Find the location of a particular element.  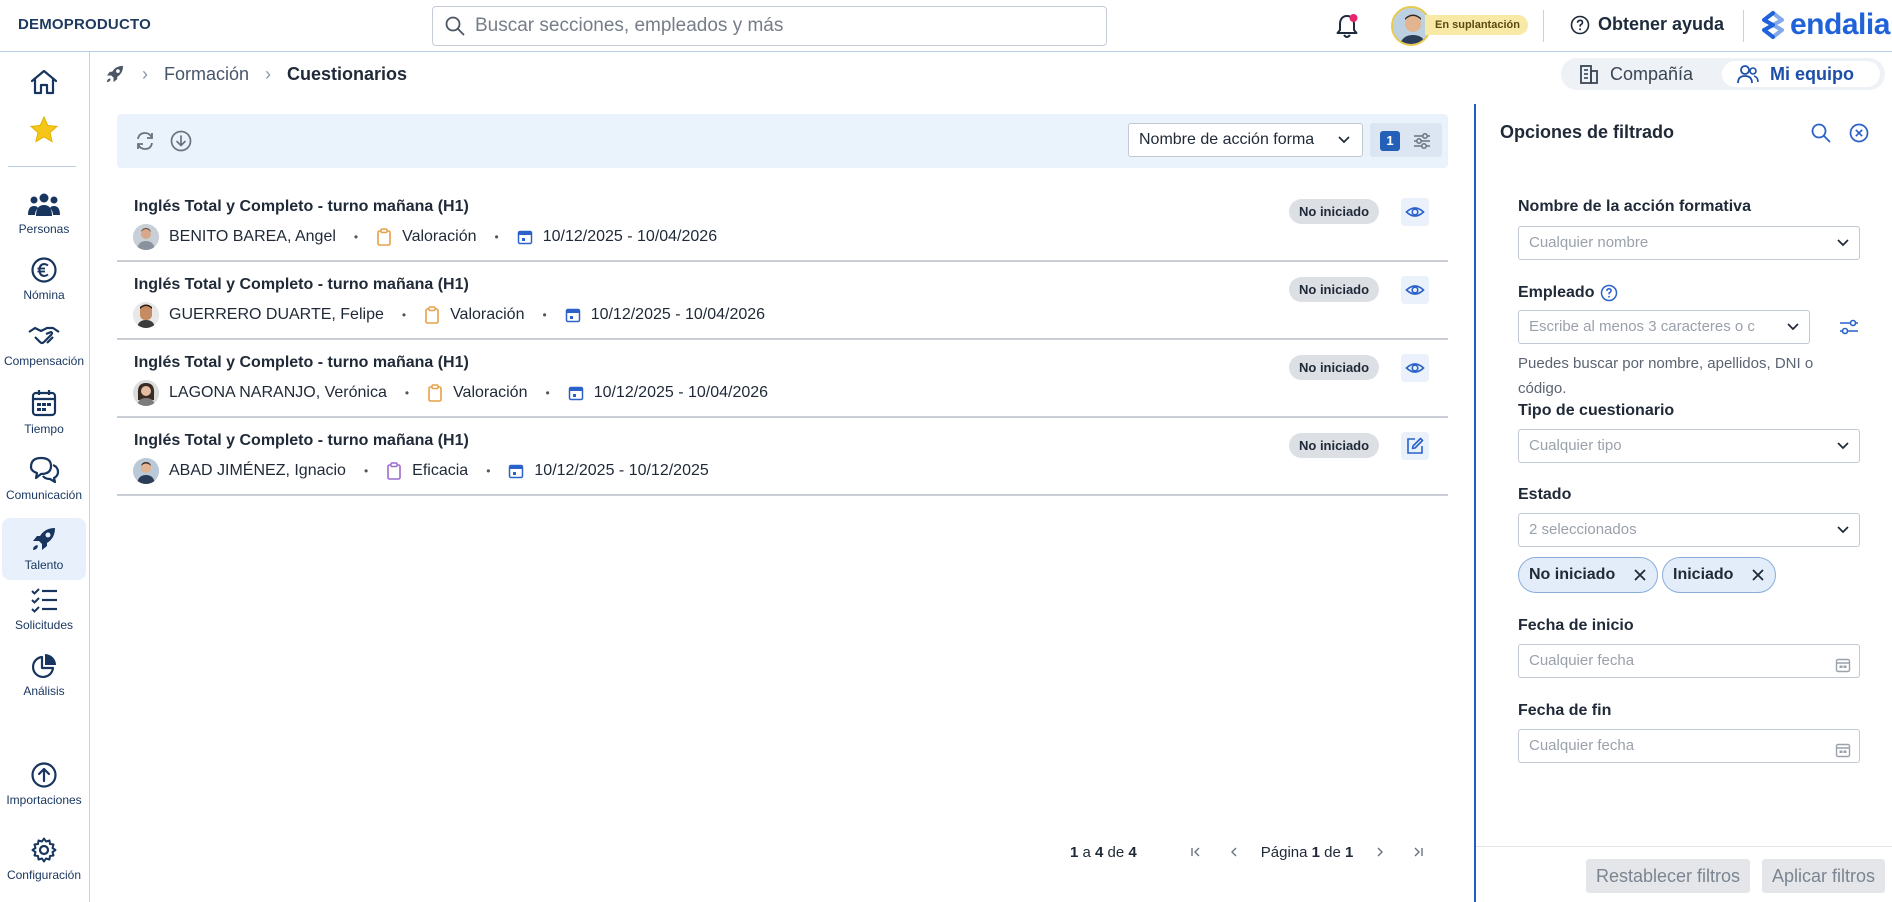

edit-button is located at coordinates (1415, 446).